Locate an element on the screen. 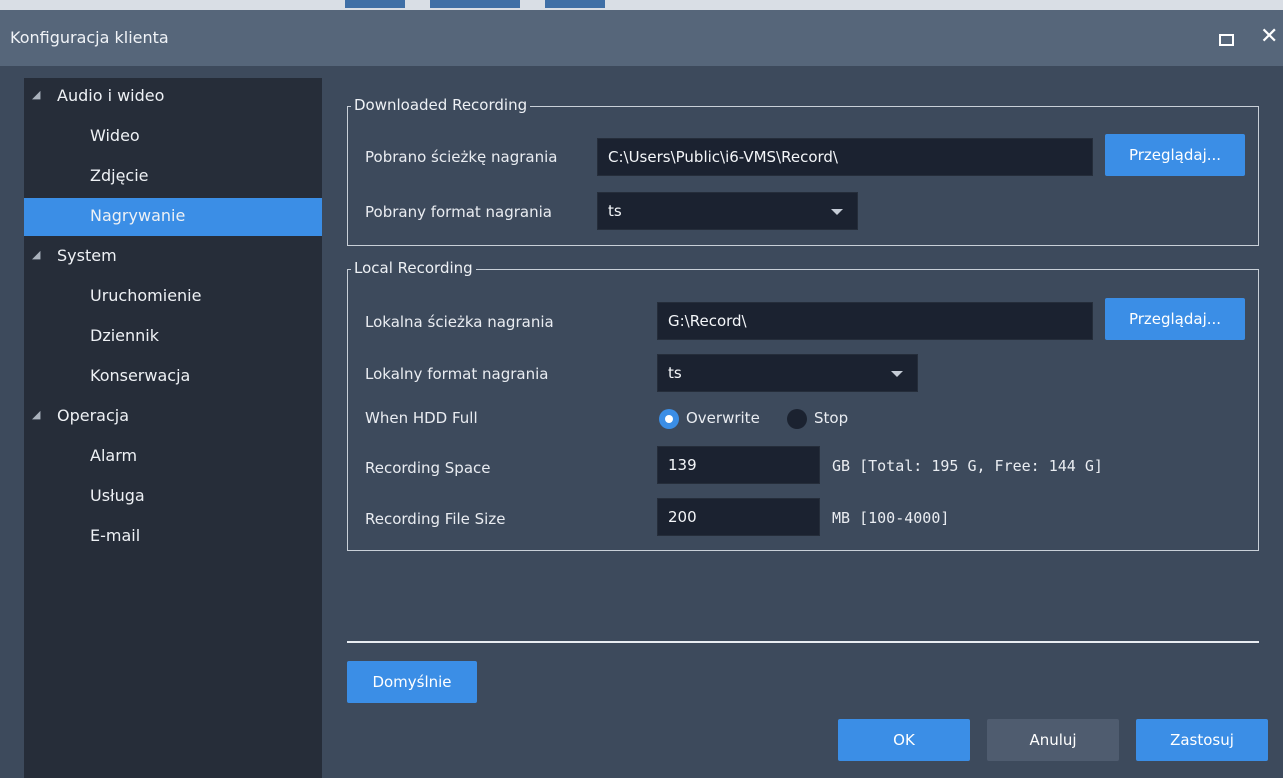 The height and width of the screenshot is (778, 1283). nav-item-log: Dziennik is located at coordinates (173, 337).